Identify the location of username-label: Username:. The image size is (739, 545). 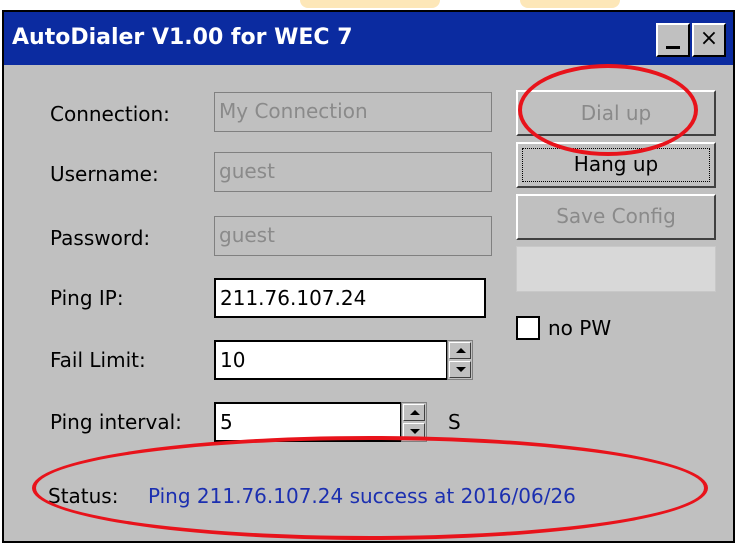
(104, 174).